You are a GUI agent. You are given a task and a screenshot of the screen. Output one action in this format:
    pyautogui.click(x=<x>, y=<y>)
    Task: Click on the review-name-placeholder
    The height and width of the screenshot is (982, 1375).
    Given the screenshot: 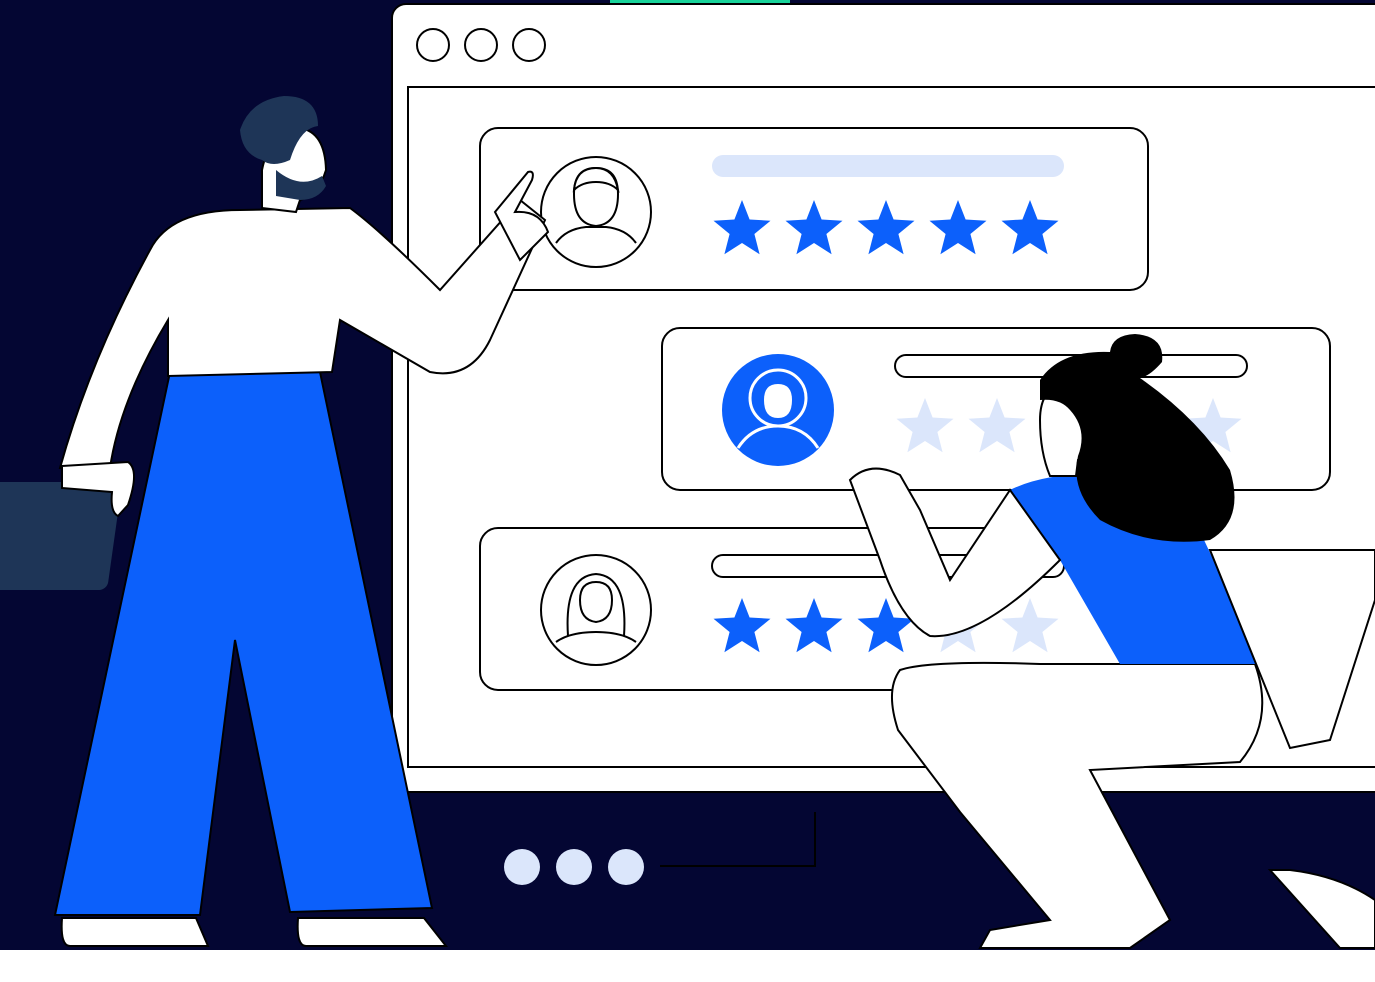 What is the action you would take?
    pyautogui.click(x=888, y=166)
    